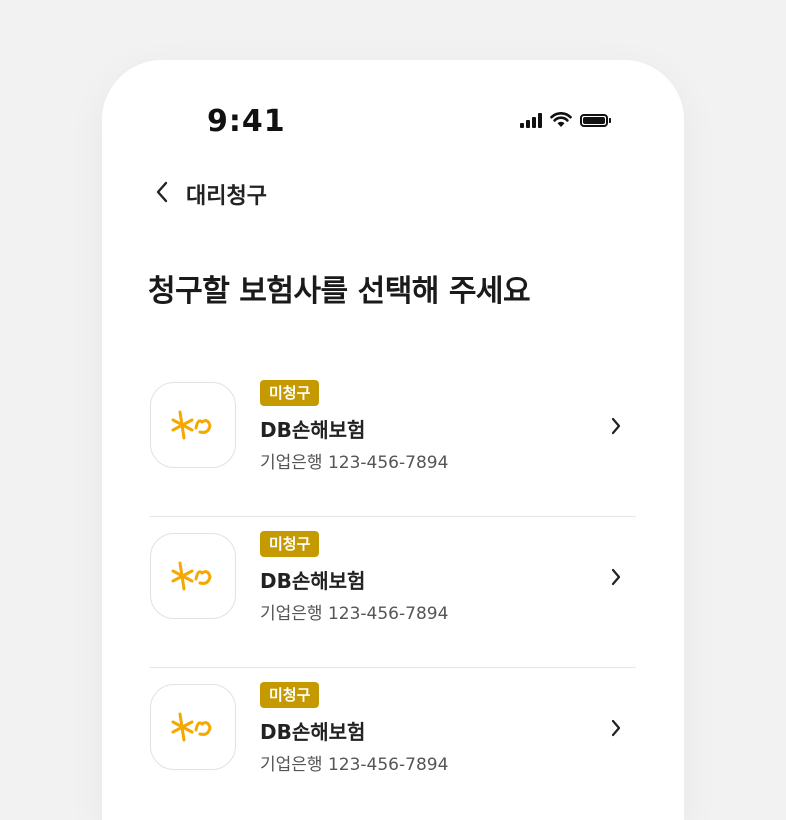  Describe the element at coordinates (226, 196) in the screenshot. I see `page-title: 대리청구` at that location.